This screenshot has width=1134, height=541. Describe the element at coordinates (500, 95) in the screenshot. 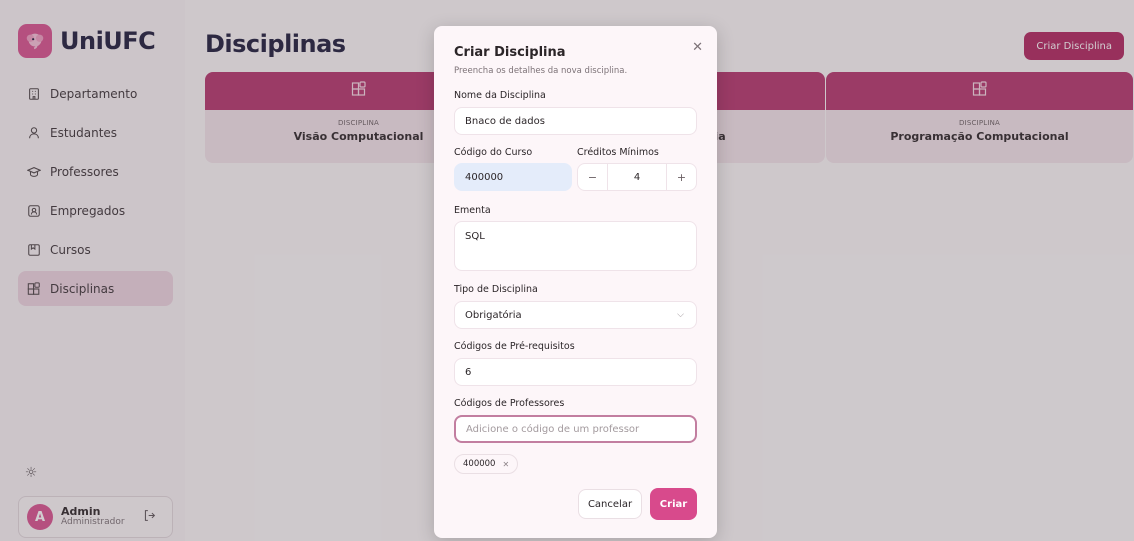

I see `nome-label: Nome da Disciplina` at that location.